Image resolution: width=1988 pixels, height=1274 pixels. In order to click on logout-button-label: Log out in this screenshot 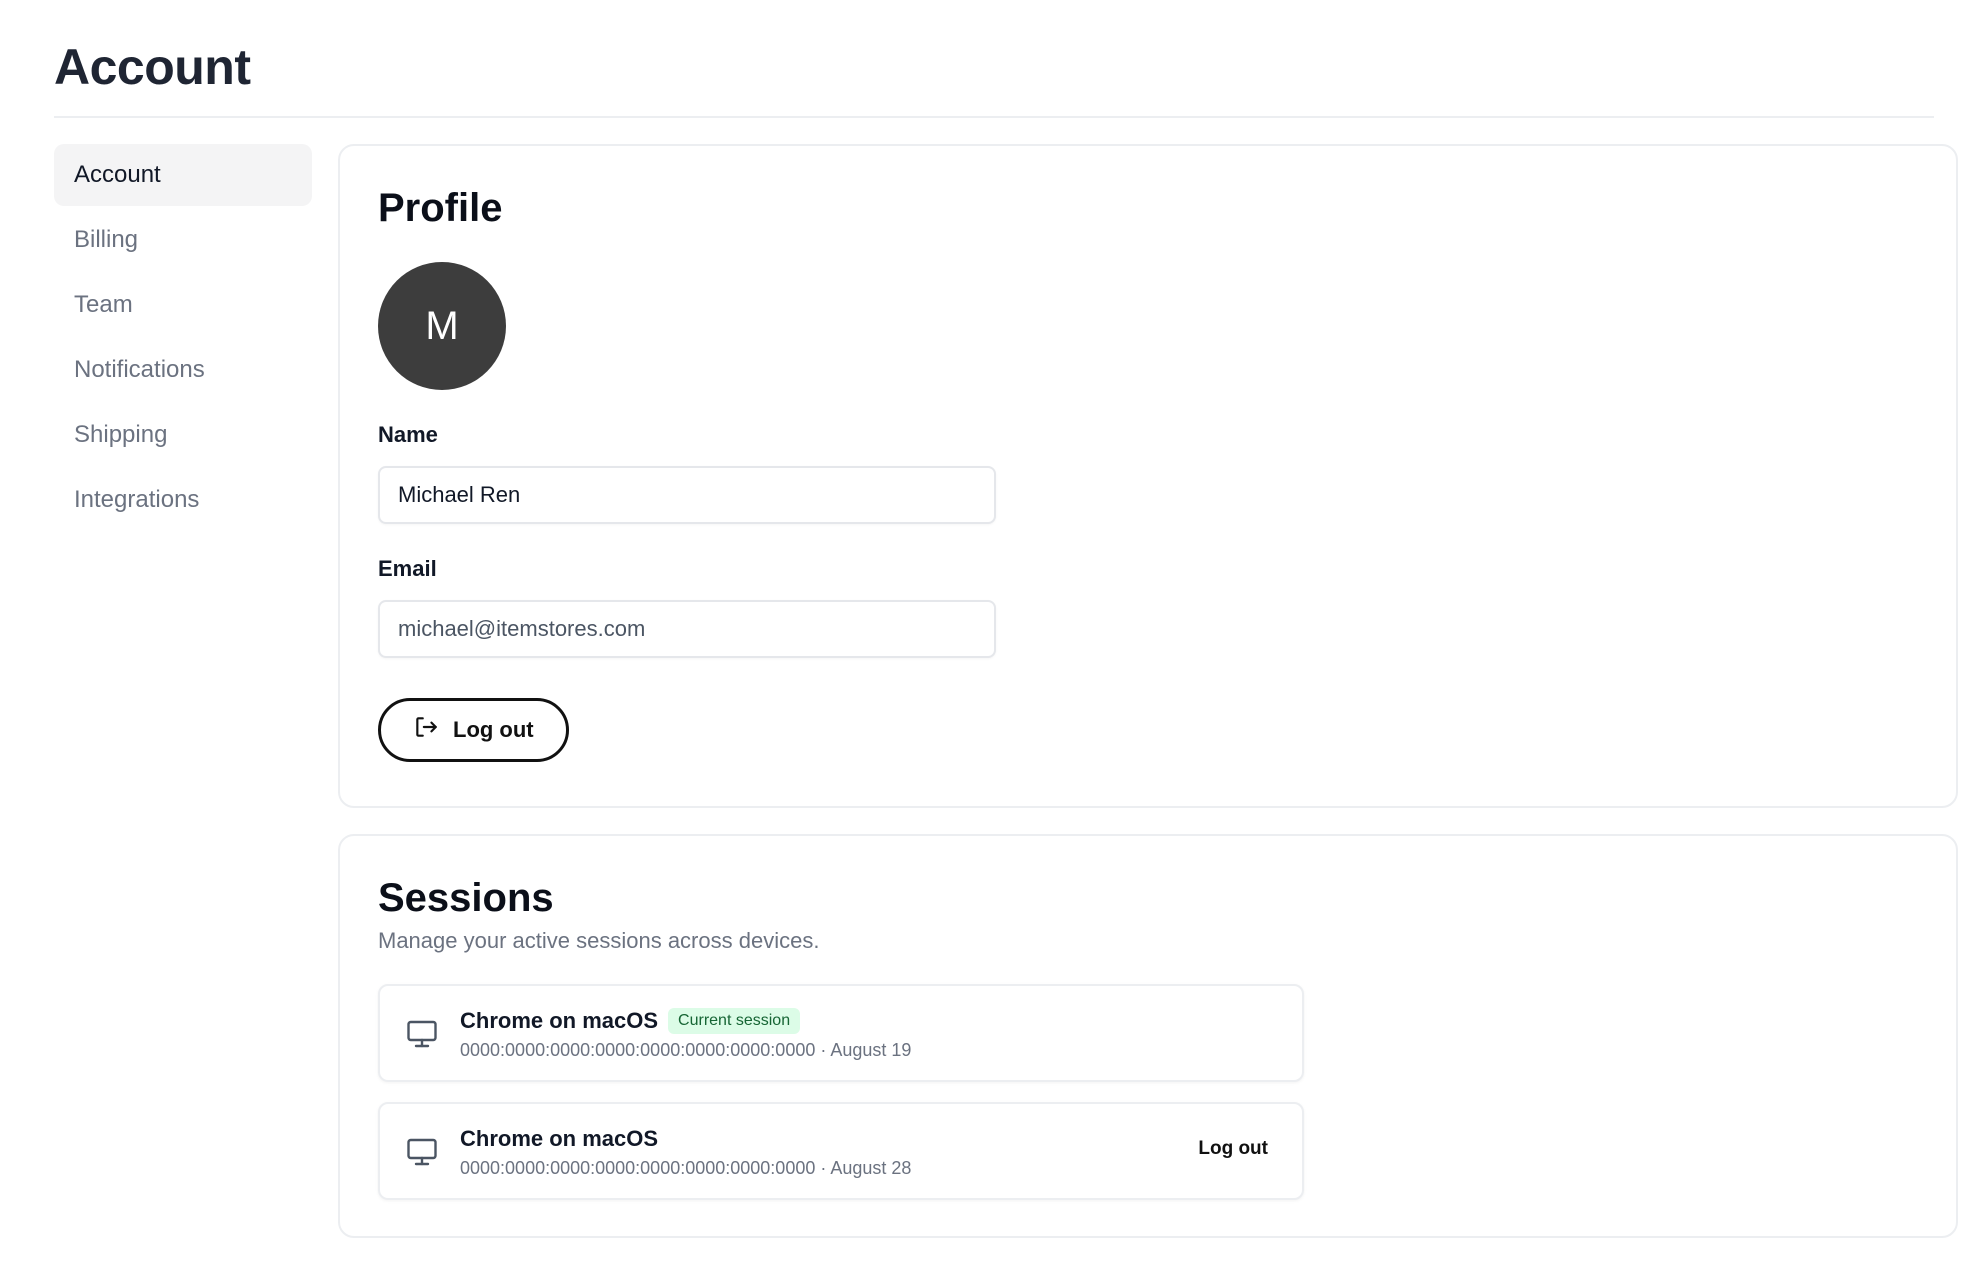, I will do `click(493, 729)`.